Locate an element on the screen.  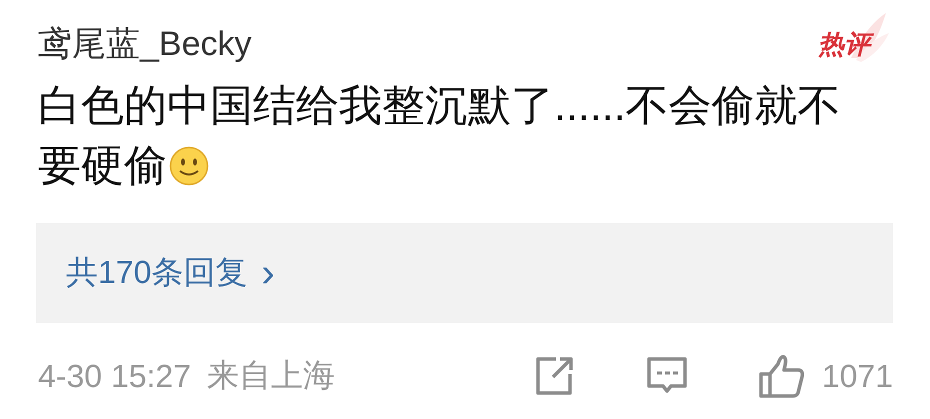
comment-text-line: 白色的中国结给我整沉默了......不会偷就不 is located at coordinates (439, 106).